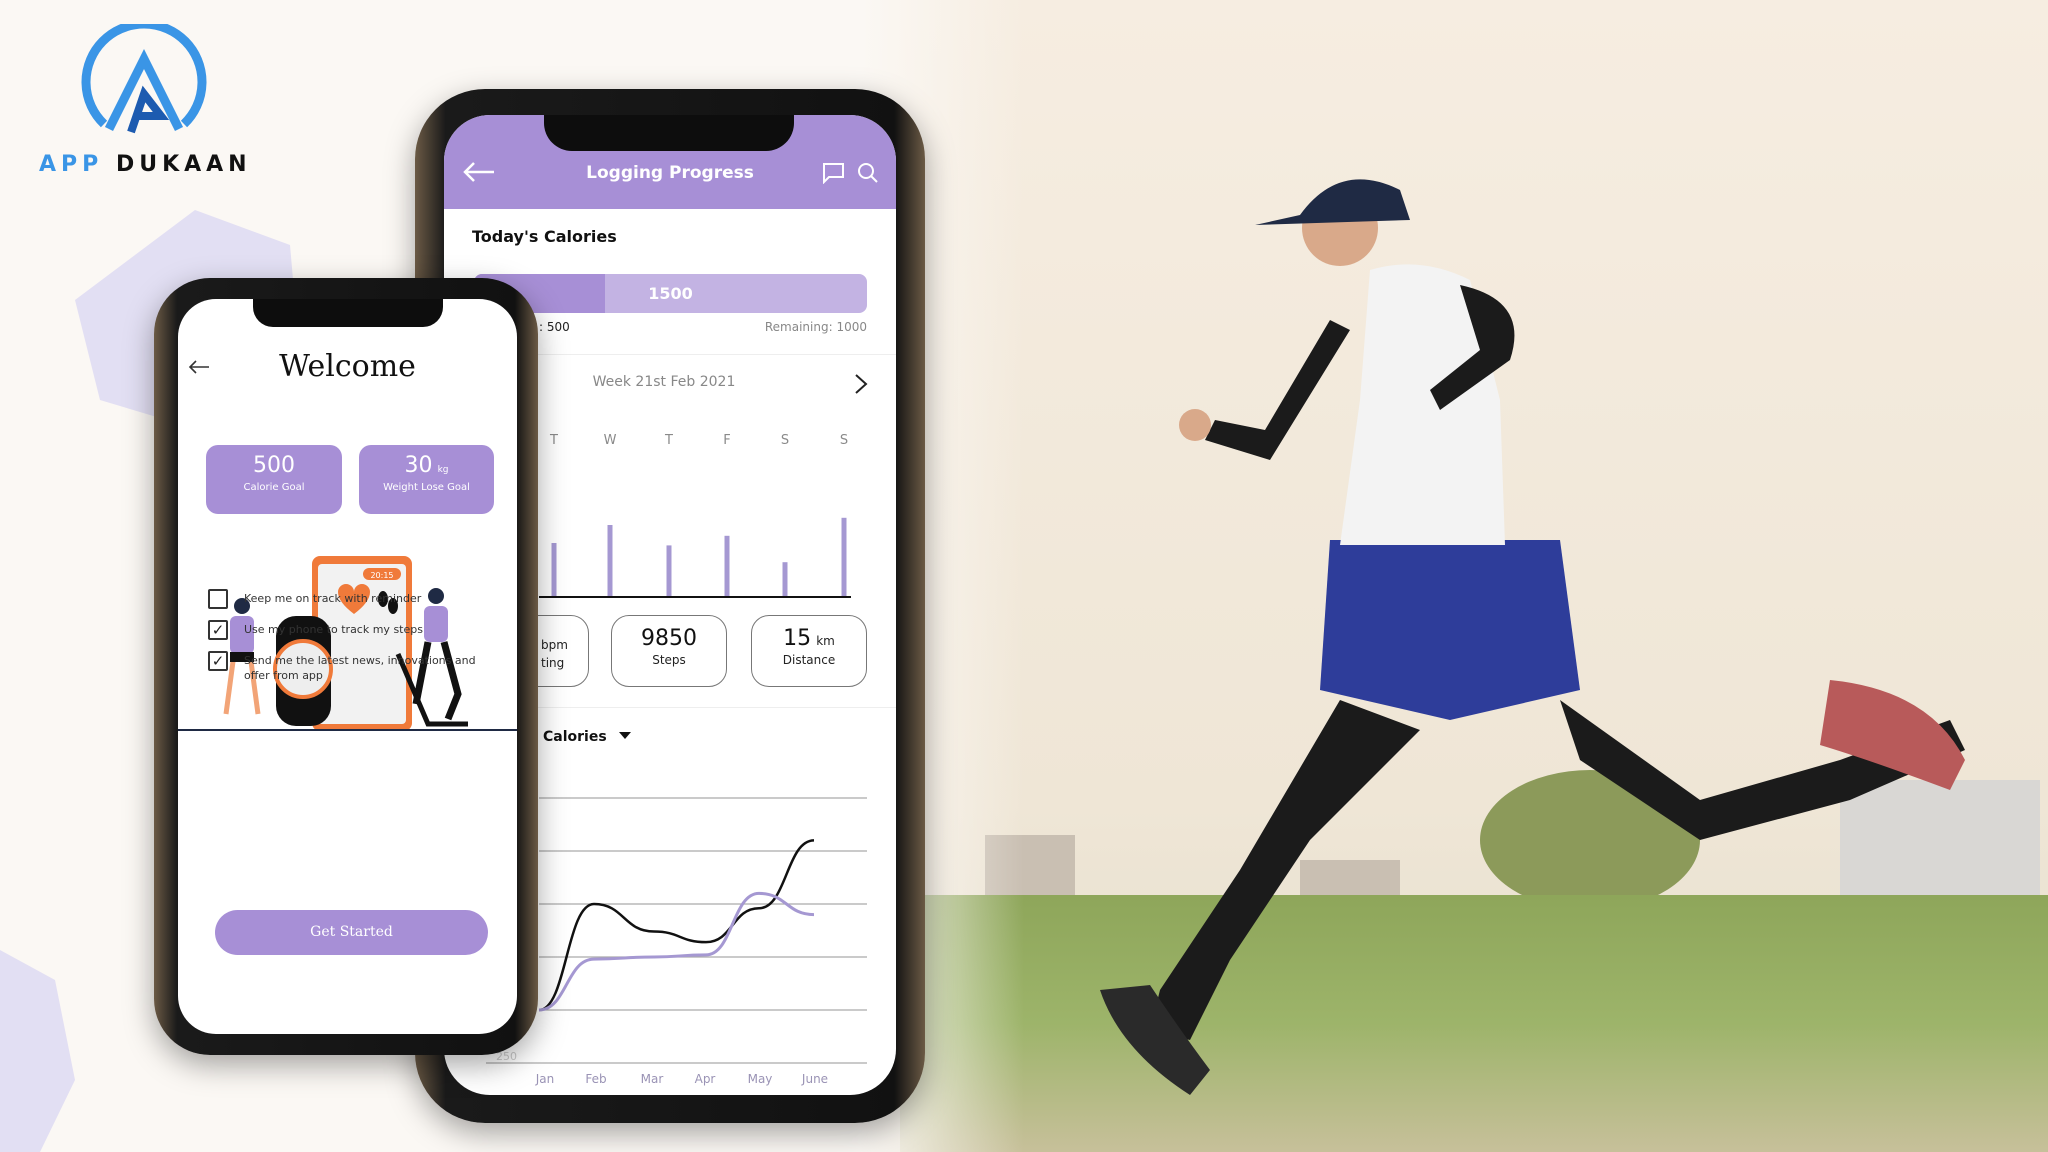 The width and height of the screenshot is (2048, 1152). I want to click on get-started-button: Get Started, so click(351, 932).